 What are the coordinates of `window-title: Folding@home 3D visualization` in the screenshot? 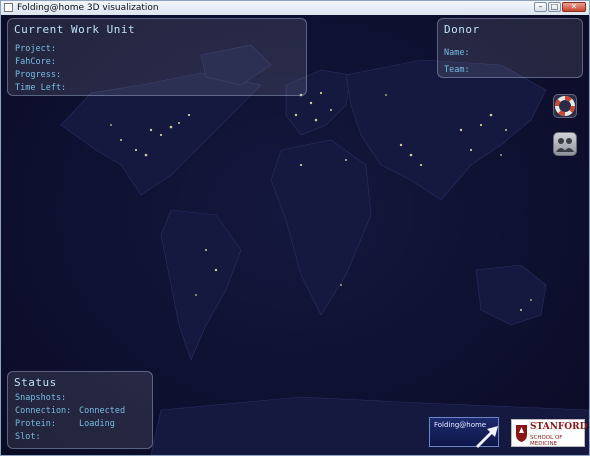 It's located at (88, 8).